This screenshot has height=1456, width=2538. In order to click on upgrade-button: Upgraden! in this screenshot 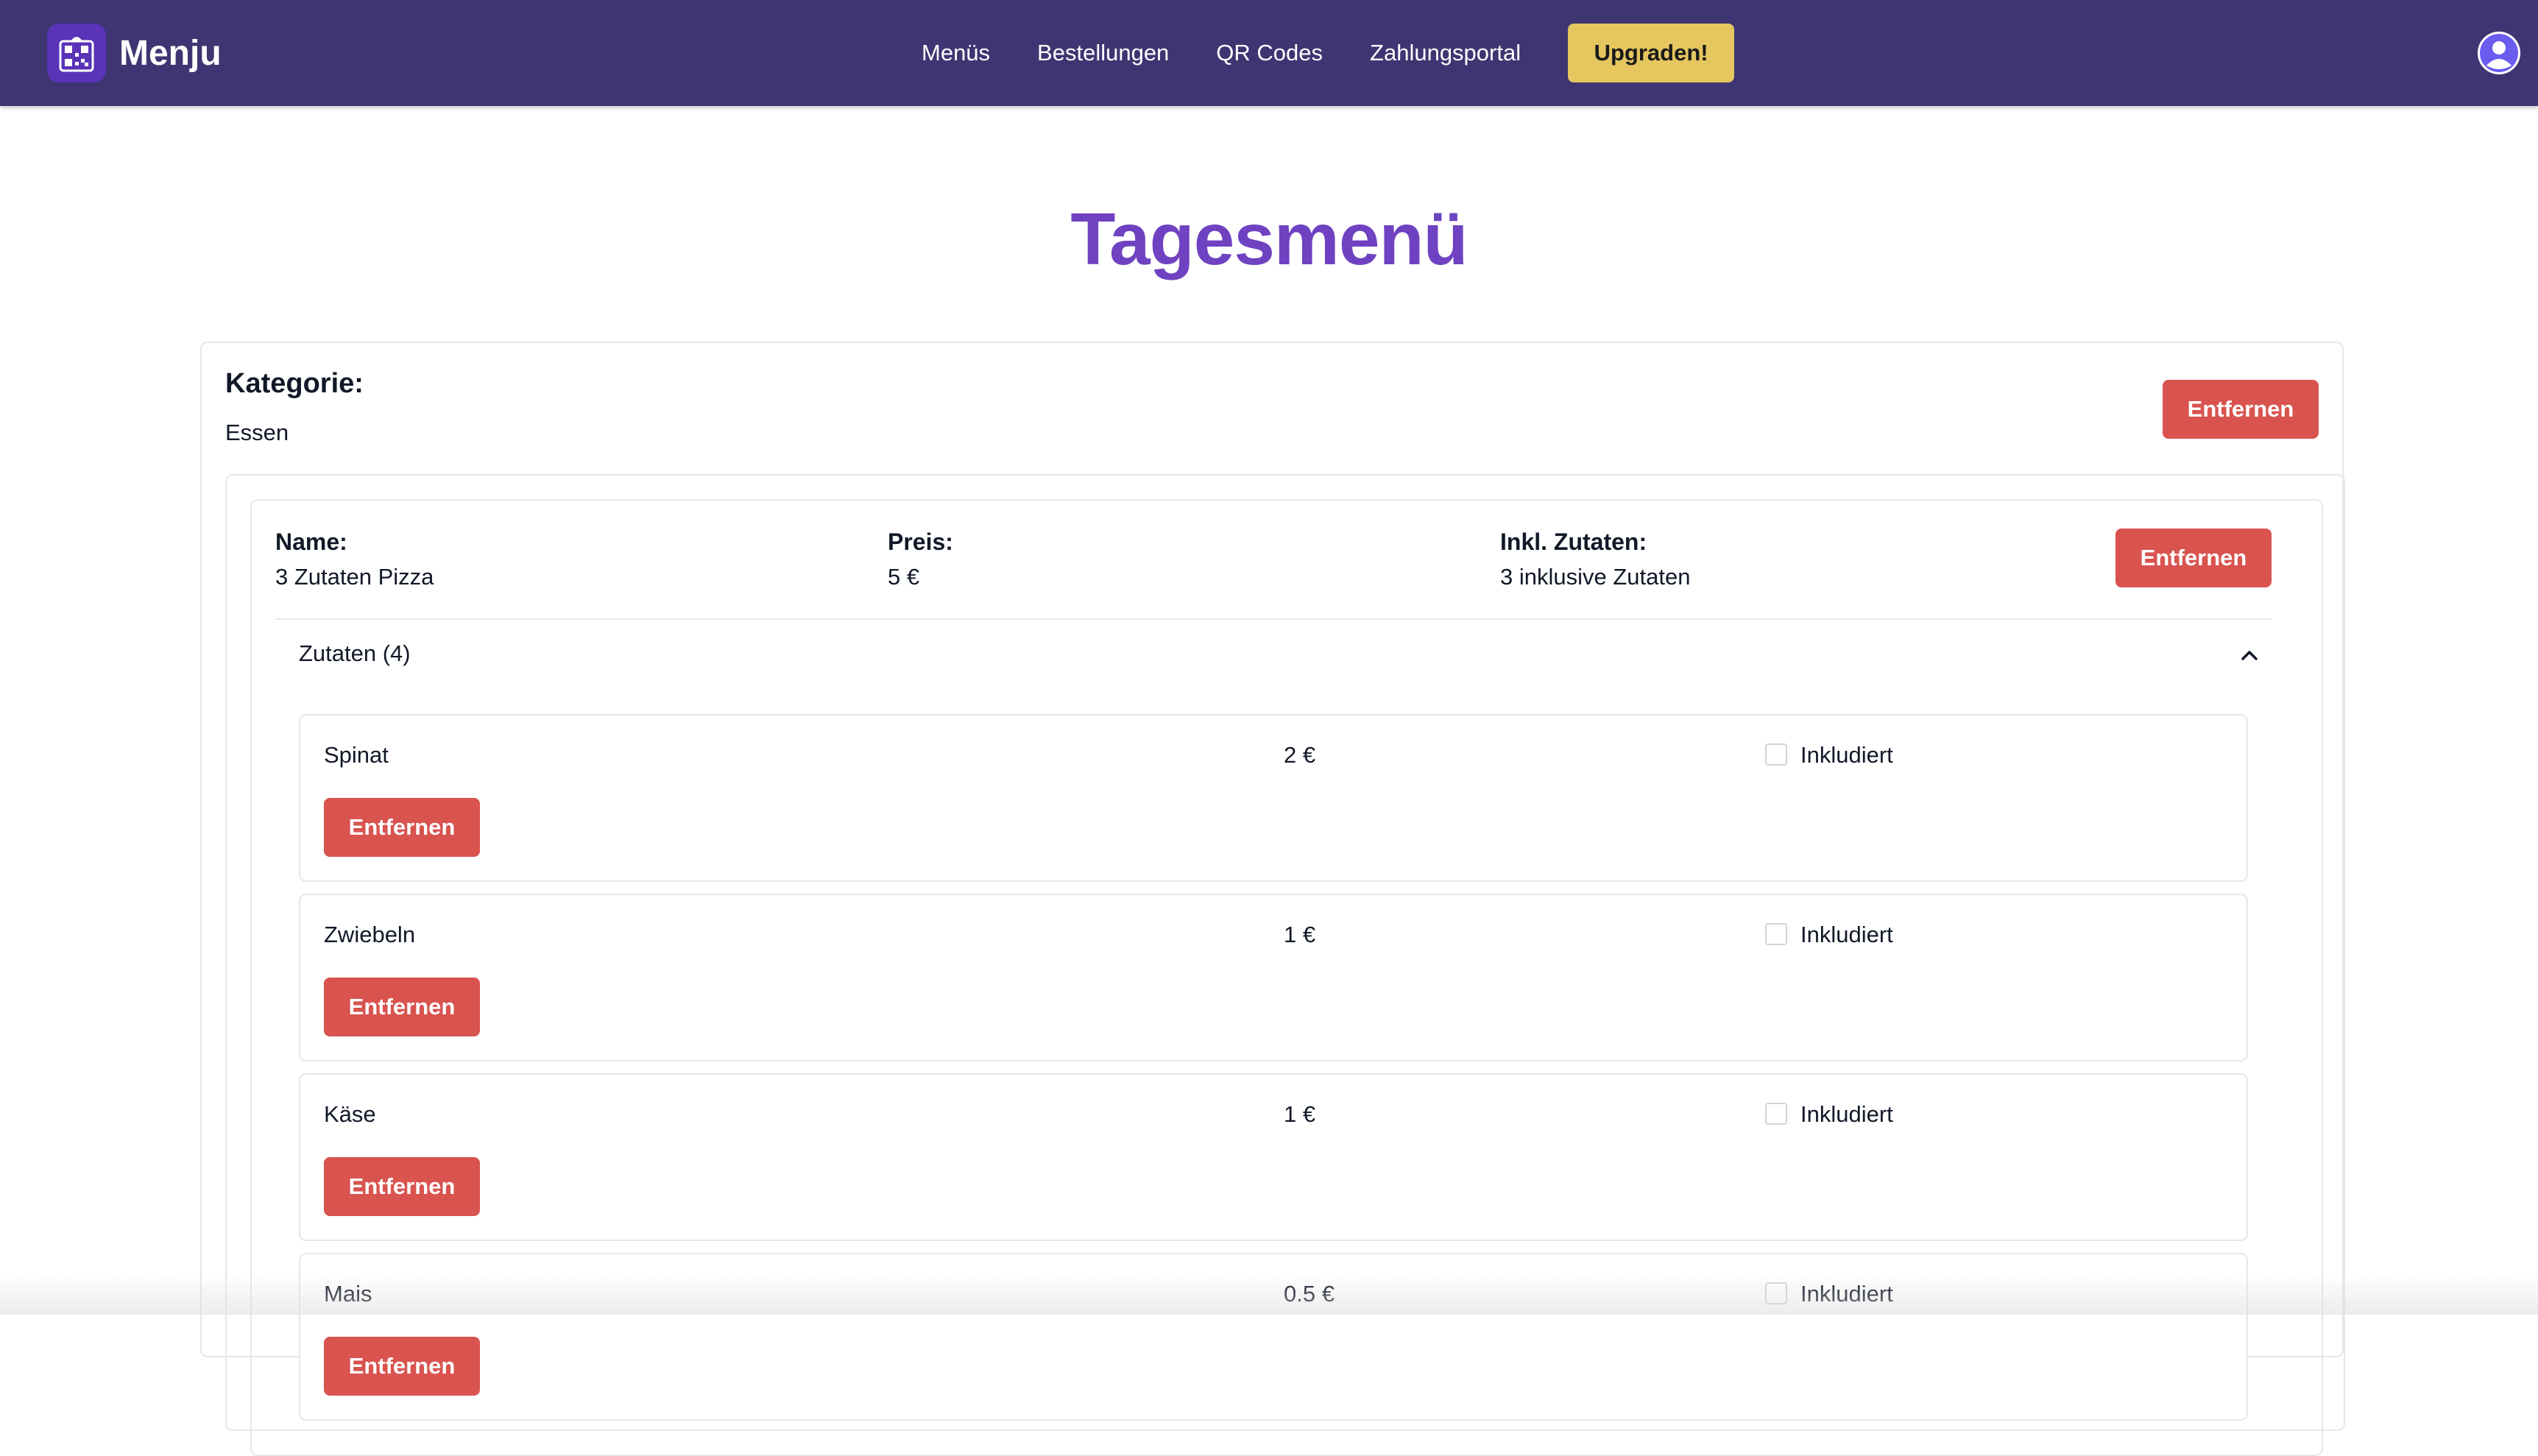, I will do `click(1652, 53)`.